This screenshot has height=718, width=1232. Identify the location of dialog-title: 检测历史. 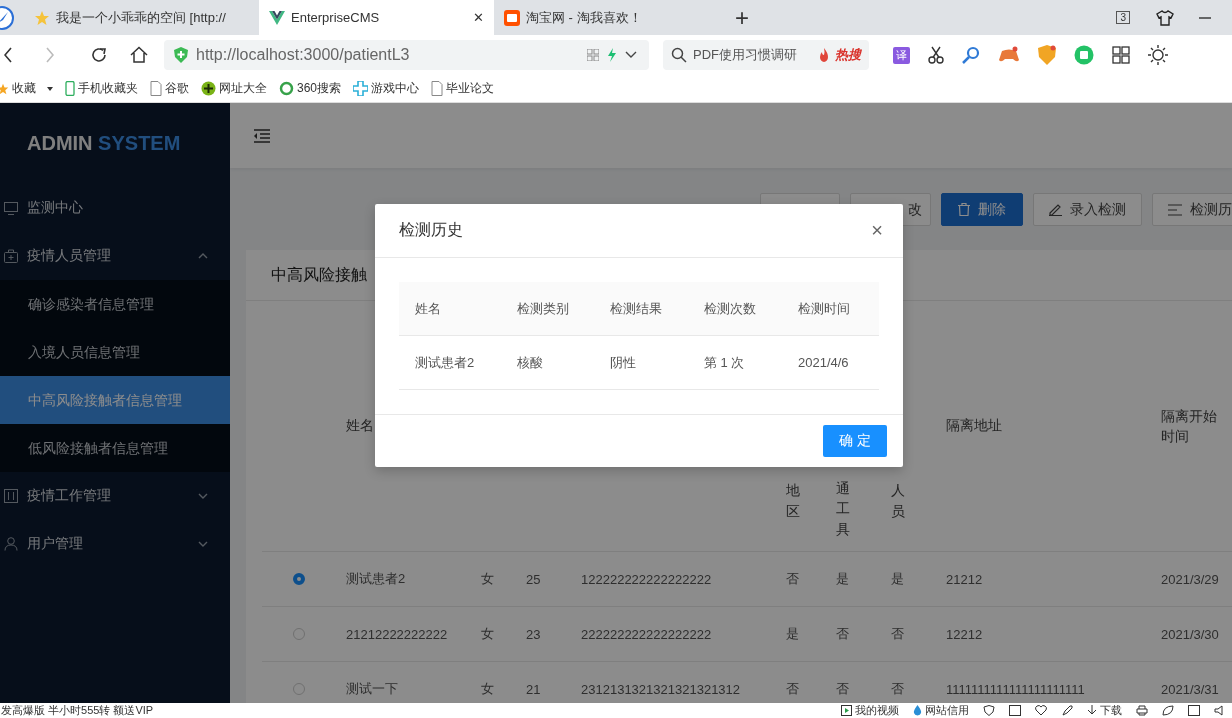
(431, 230).